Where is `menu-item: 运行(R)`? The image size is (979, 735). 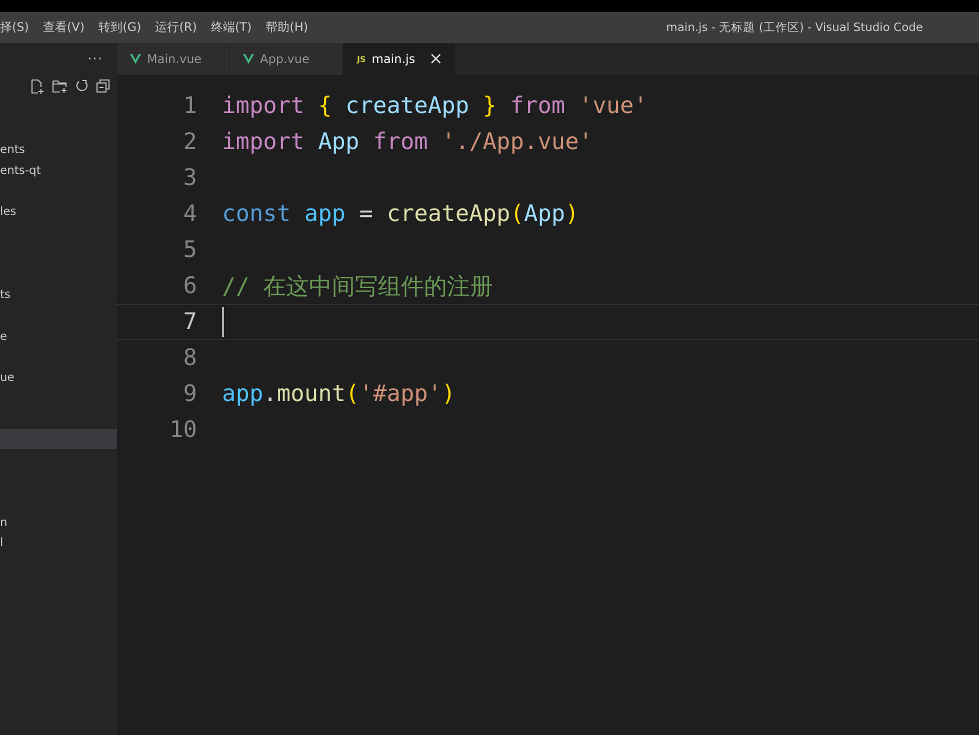
menu-item: 运行(R) is located at coordinates (176, 27).